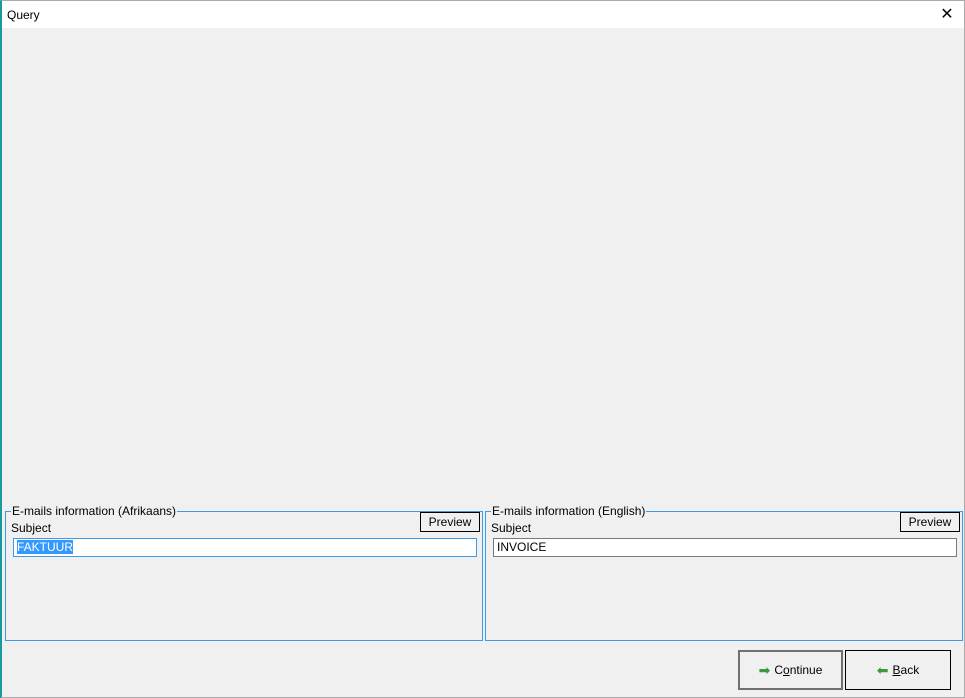 This screenshot has width=965, height=698. I want to click on group-legend: E-mails information (English), so click(569, 511).